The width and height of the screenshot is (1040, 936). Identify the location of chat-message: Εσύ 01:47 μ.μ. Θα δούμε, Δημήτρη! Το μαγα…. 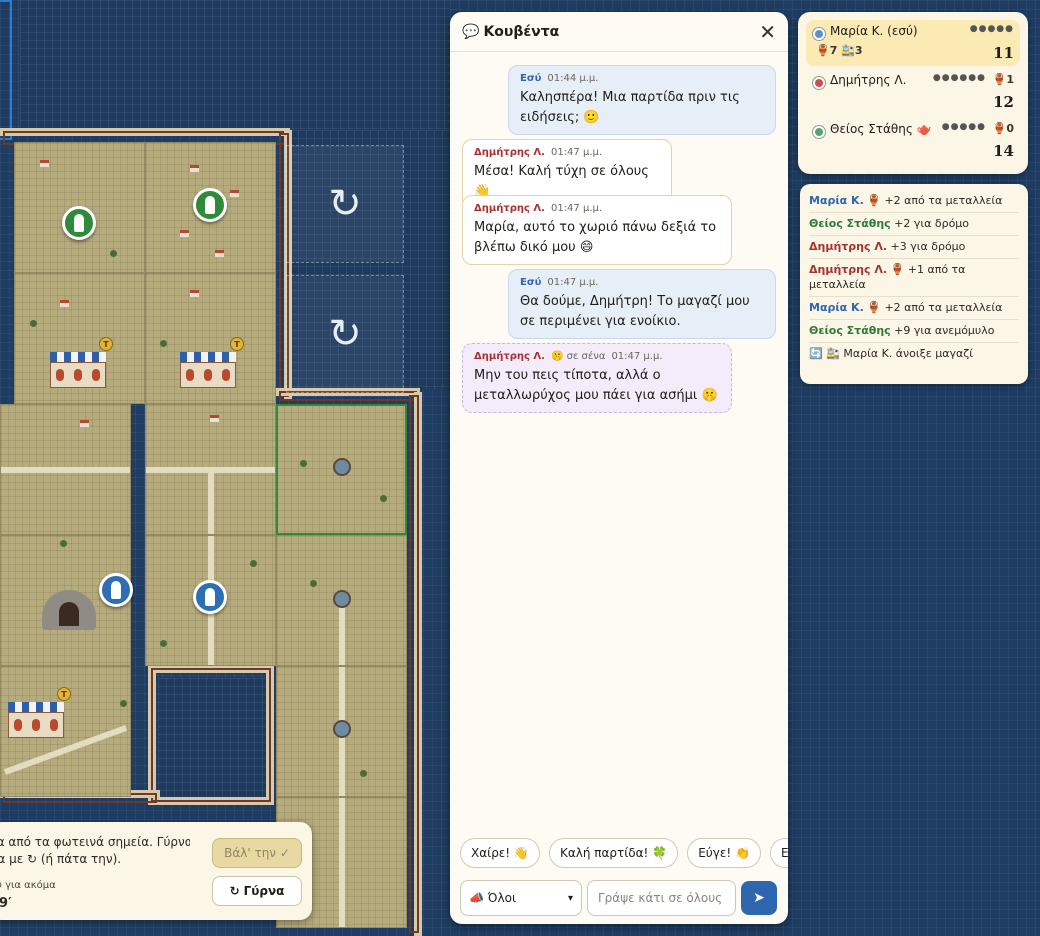
(642, 304).